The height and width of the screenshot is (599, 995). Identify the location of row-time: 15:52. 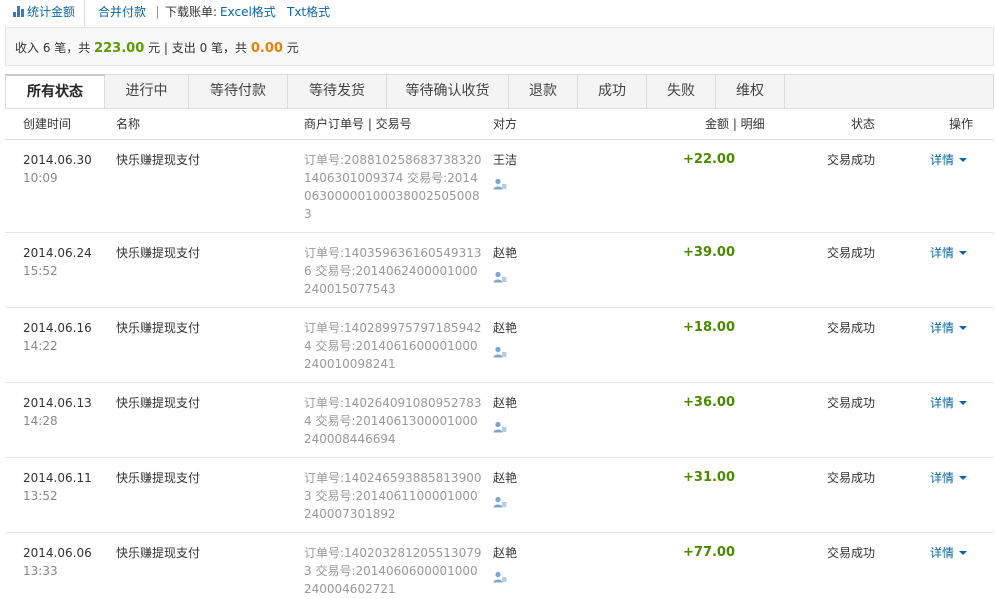
(40, 271).